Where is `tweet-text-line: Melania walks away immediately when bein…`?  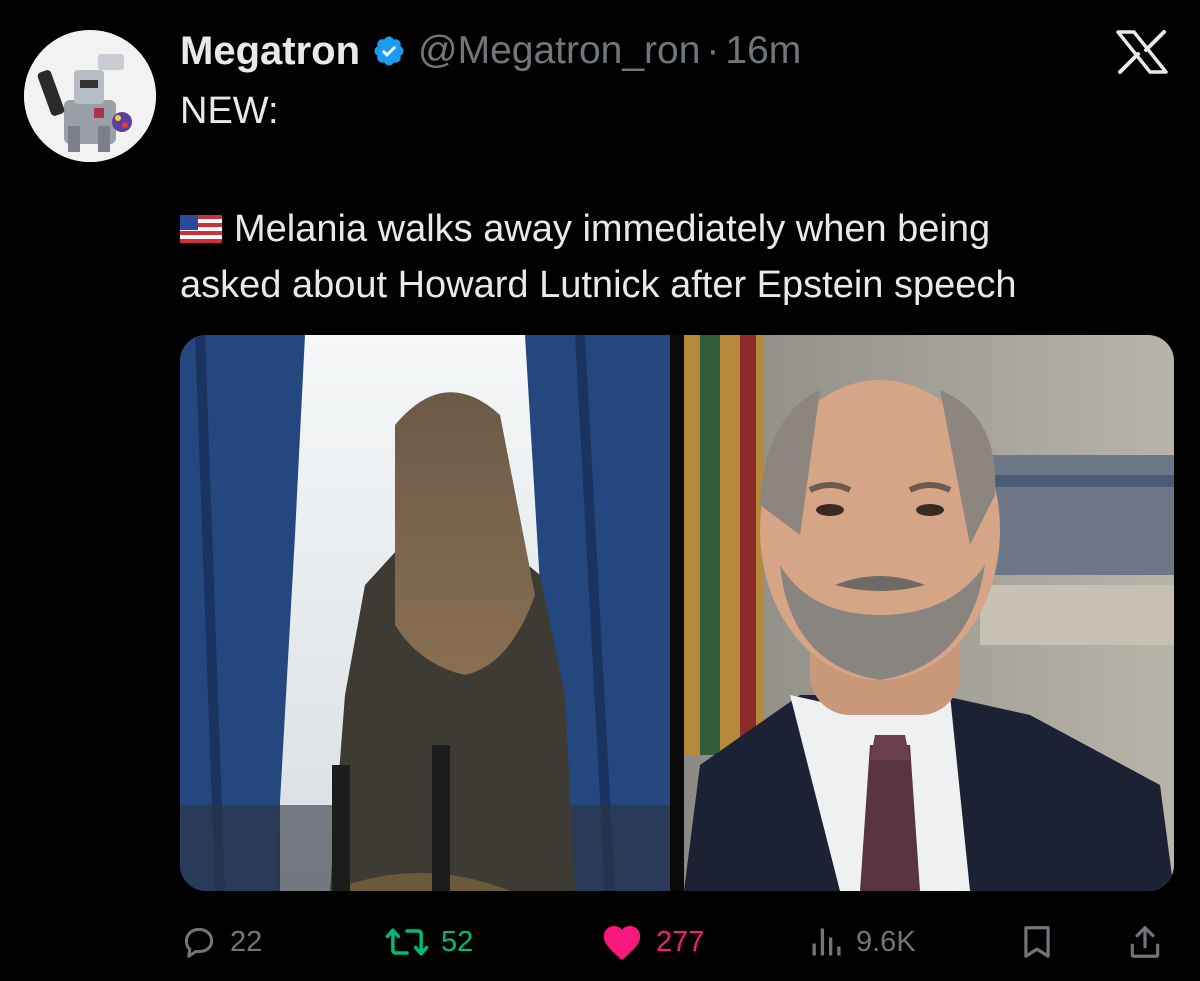 tweet-text-line: Melania walks away immediately when bein… is located at coordinates (585, 229).